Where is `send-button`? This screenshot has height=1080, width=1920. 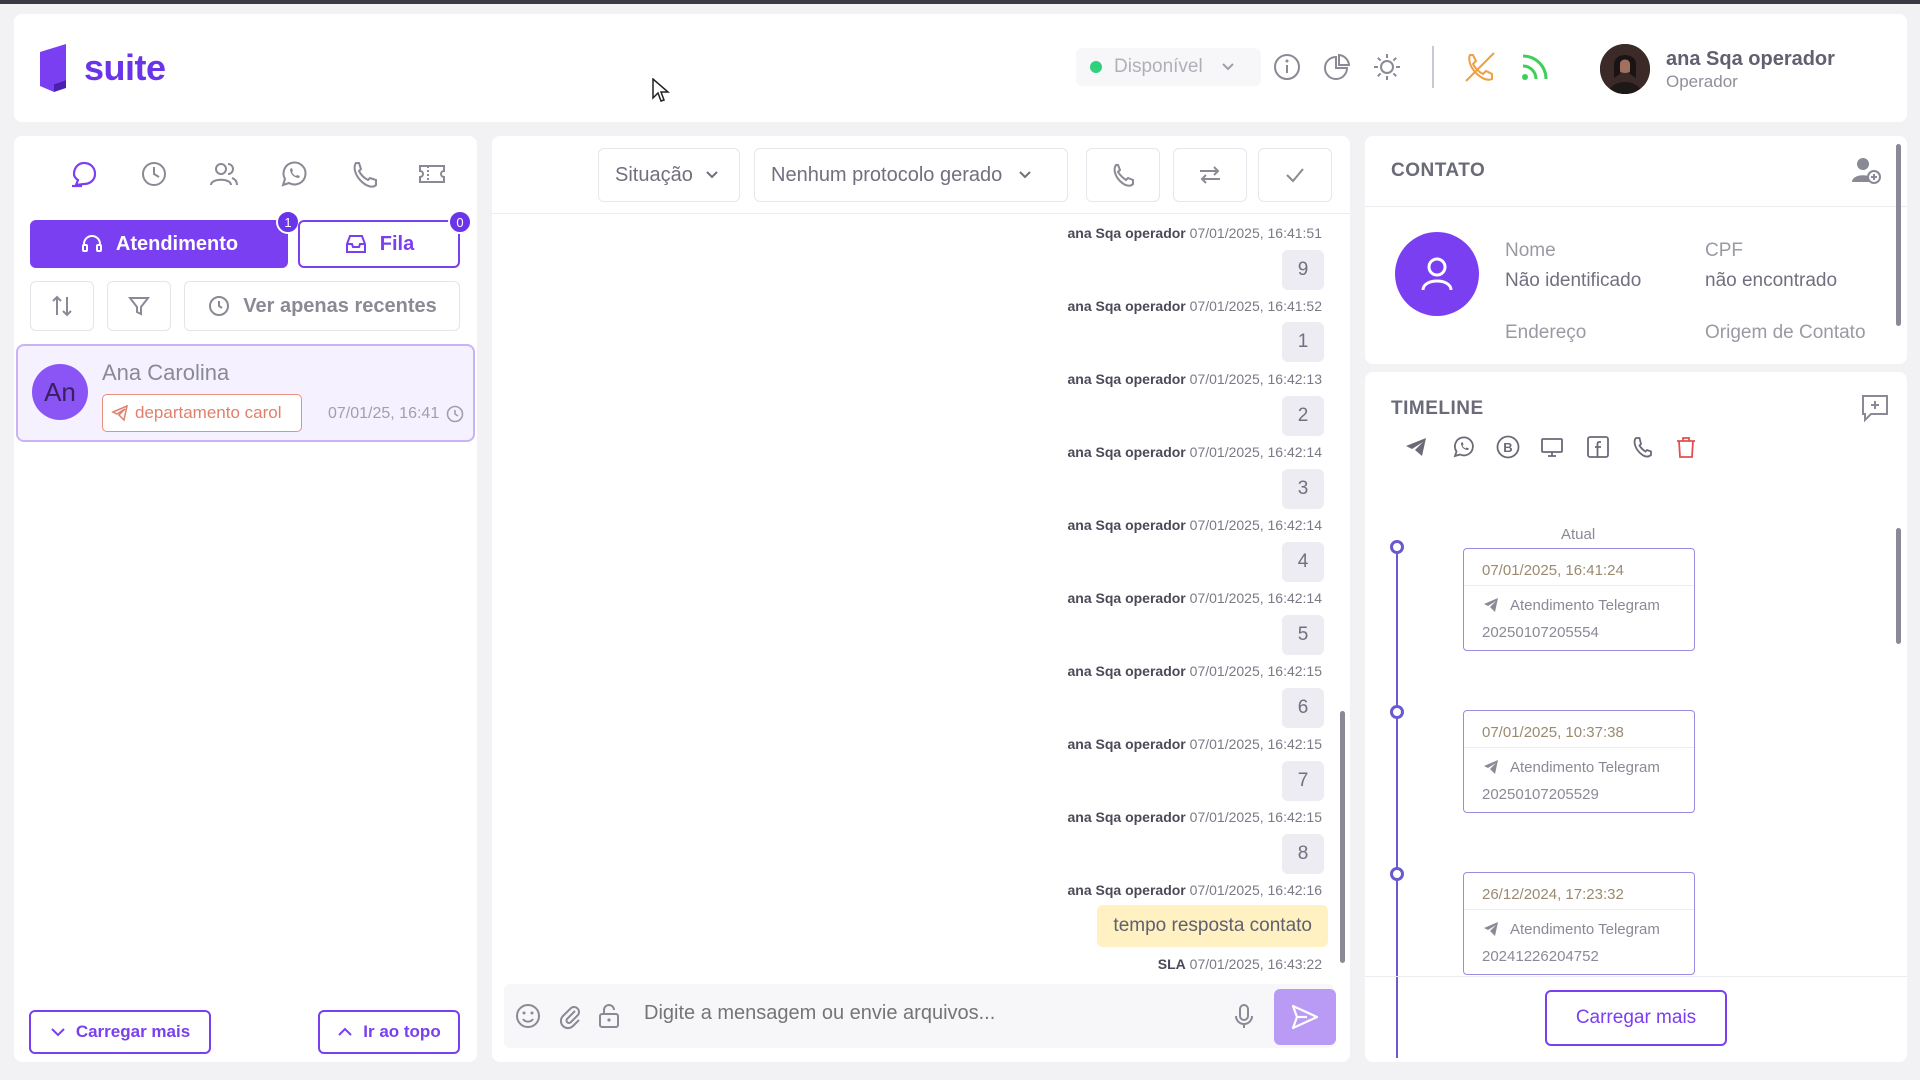 send-button is located at coordinates (1305, 1017).